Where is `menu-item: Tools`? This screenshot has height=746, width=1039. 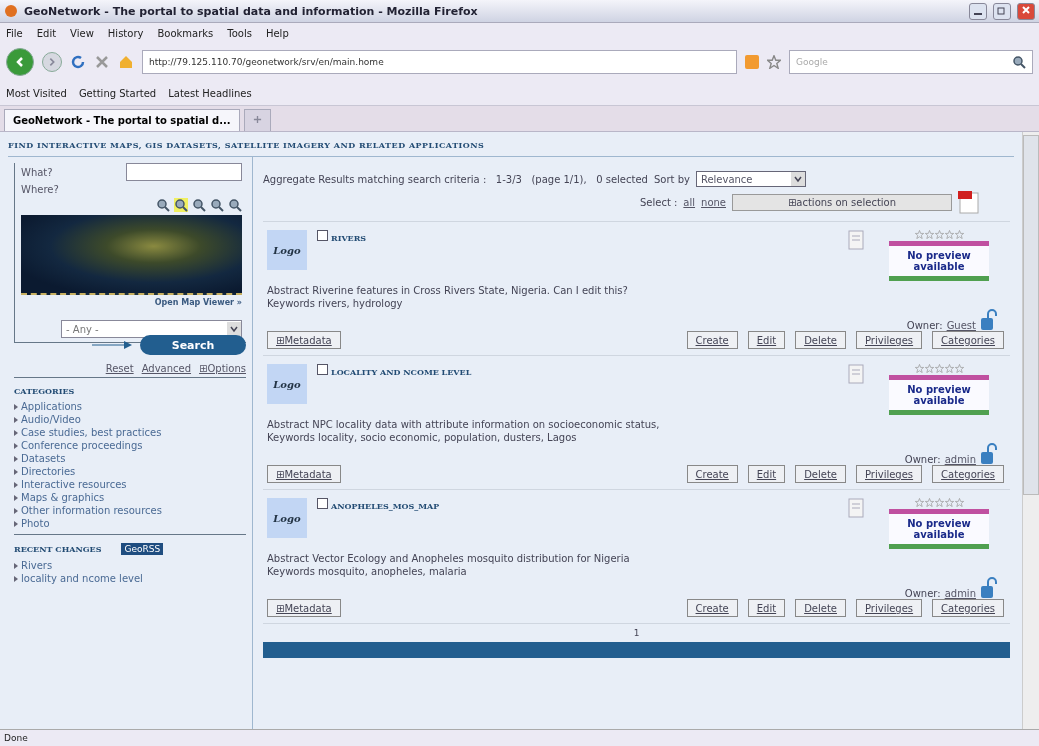 menu-item: Tools is located at coordinates (239, 33).